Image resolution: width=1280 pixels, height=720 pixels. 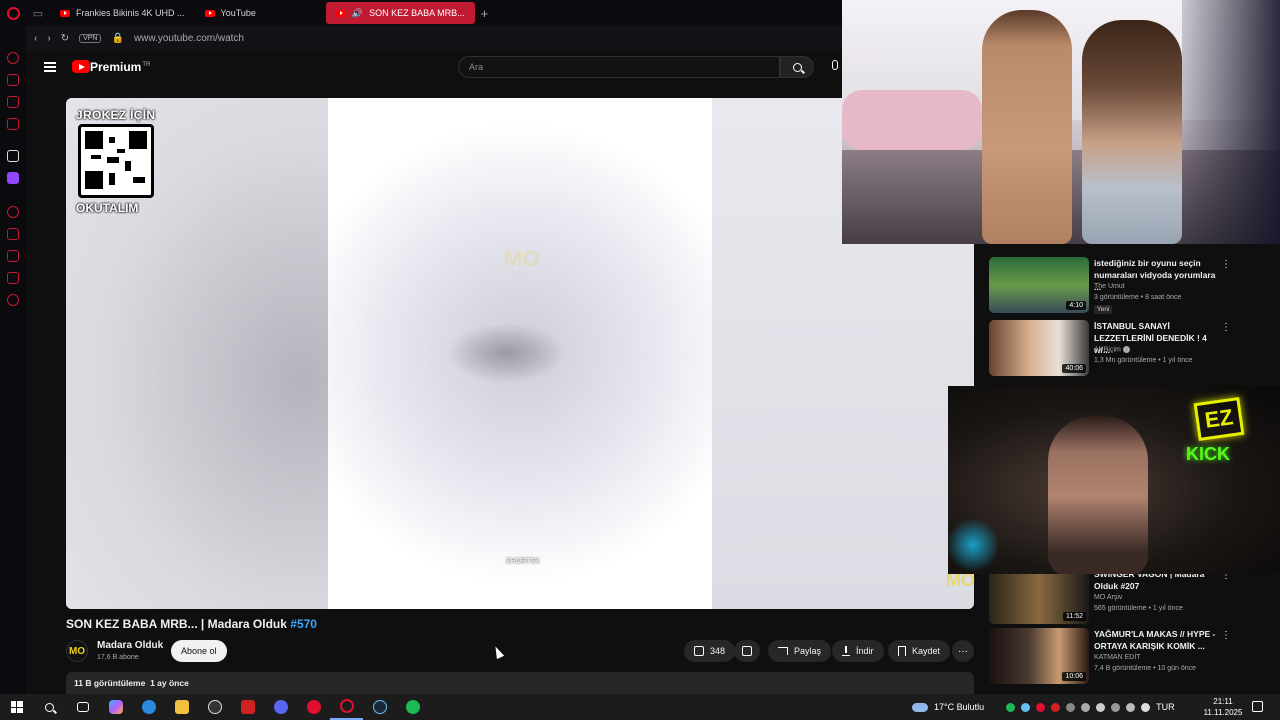 What do you see at coordinates (485, 13) in the screenshot?
I see `new-tab-button: +` at bounding box center [485, 13].